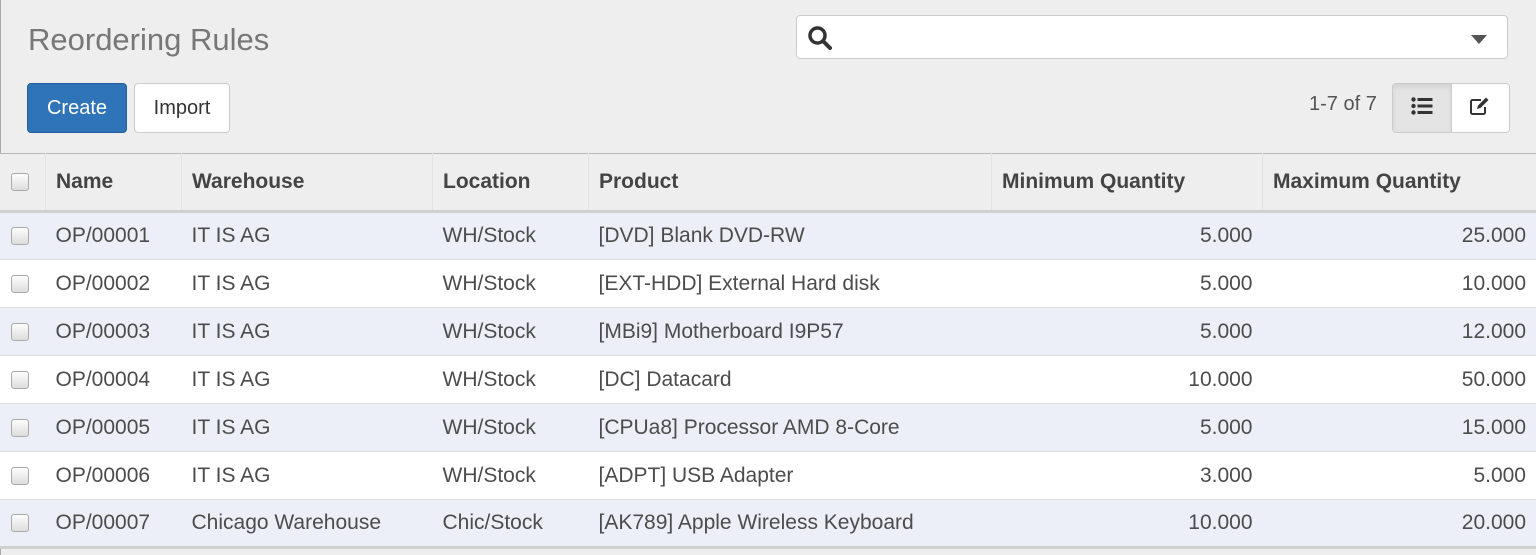 The image size is (1536, 555). Describe the element at coordinates (721, 331) in the screenshot. I see `cell-product: [MBi9] Motherboard I9P57` at that location.